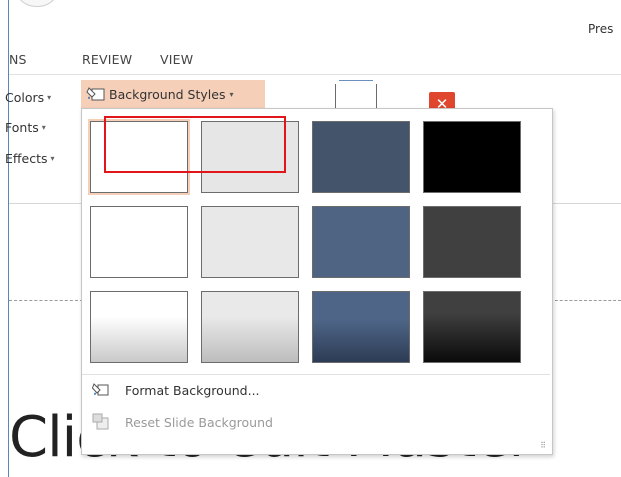 This screenshot has width=621, height=477. What do you see at coordinates (37, 3) in the screenshot?
I see `app-logo` at bounding box center [37, 3].